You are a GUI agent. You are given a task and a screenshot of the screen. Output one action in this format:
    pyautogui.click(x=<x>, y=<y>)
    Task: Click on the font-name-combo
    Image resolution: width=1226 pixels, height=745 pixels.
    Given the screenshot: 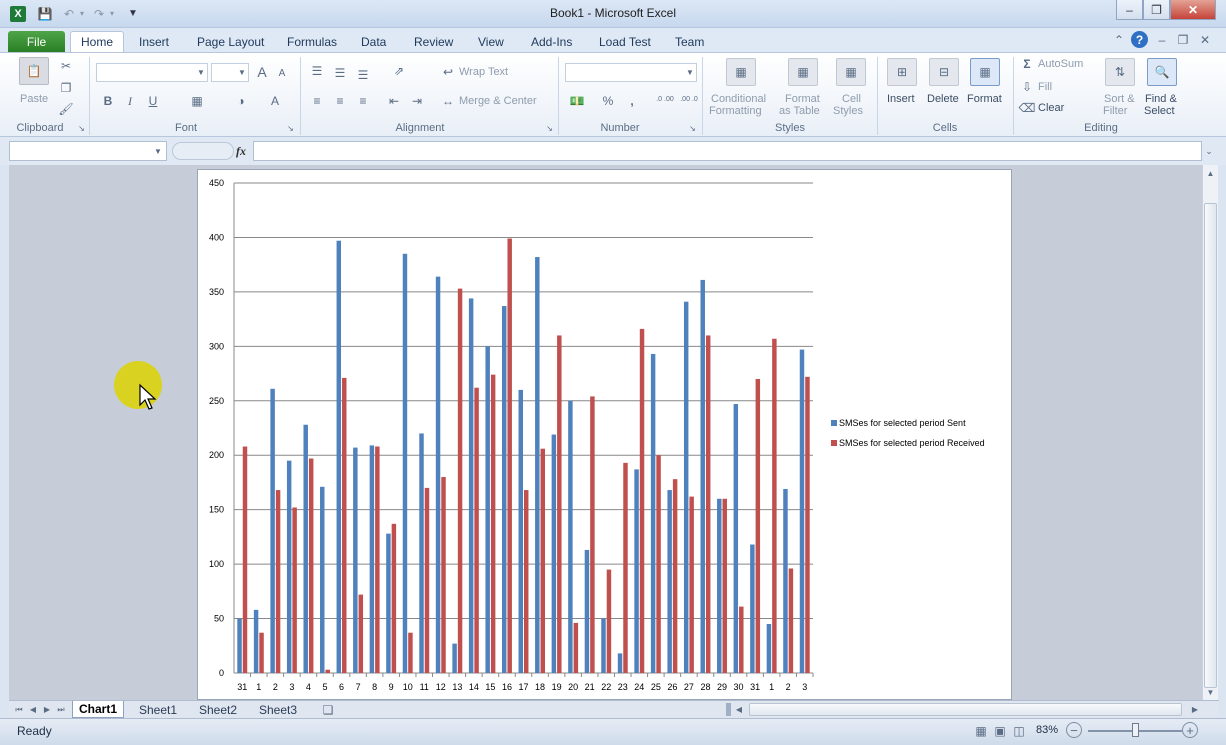 What is the action you would take?
    pyautogui.click(x=152, y=72)
    